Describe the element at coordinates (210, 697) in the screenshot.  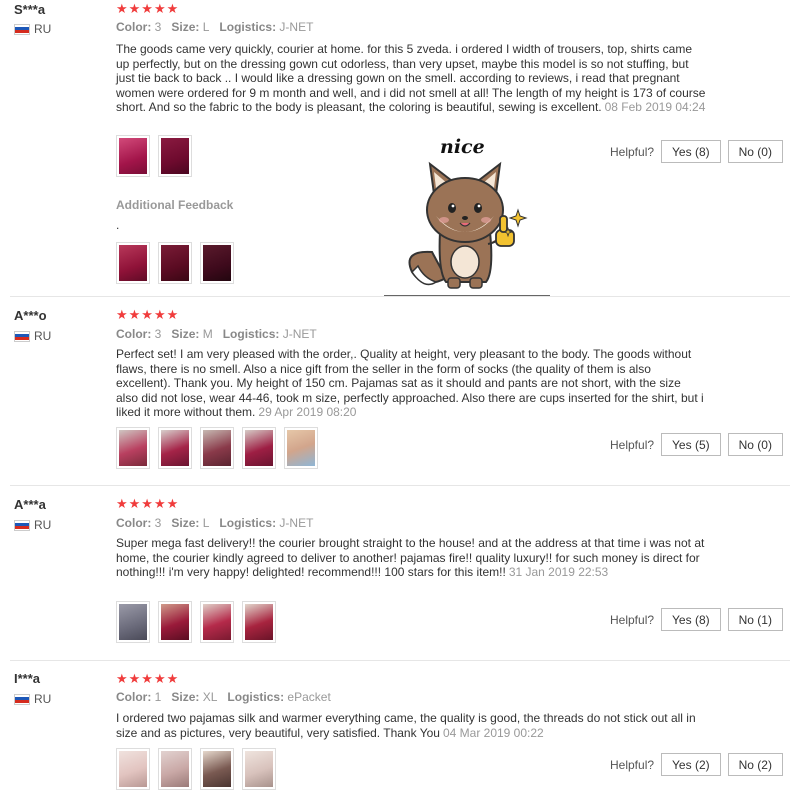
I see `size-value: XL` at that location.